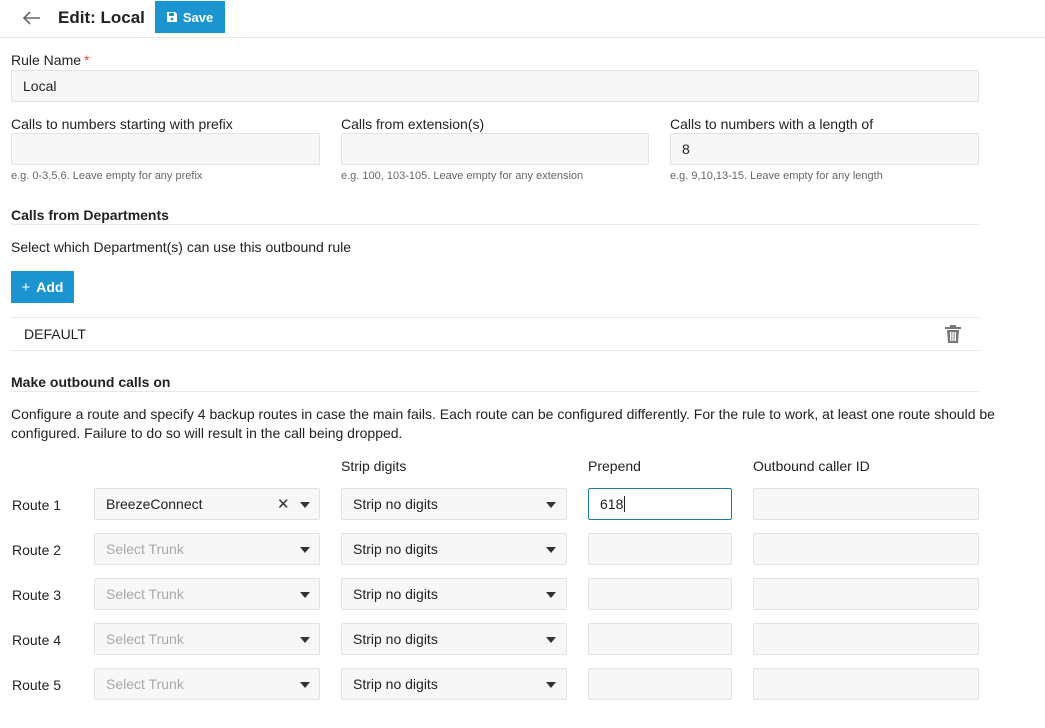 The width and height of the screenshot is (1045, 728). What do you see at coordinates (283, 504) in the screenshot?
I see `close-icon: ✕` at bounding box center [283, 504].